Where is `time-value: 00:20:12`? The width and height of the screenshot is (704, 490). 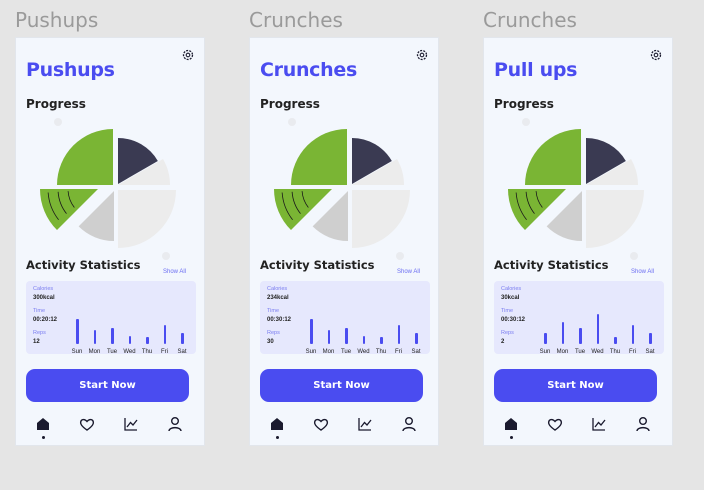 time-value: 00:20:12 is located at coordinates (45, 320).